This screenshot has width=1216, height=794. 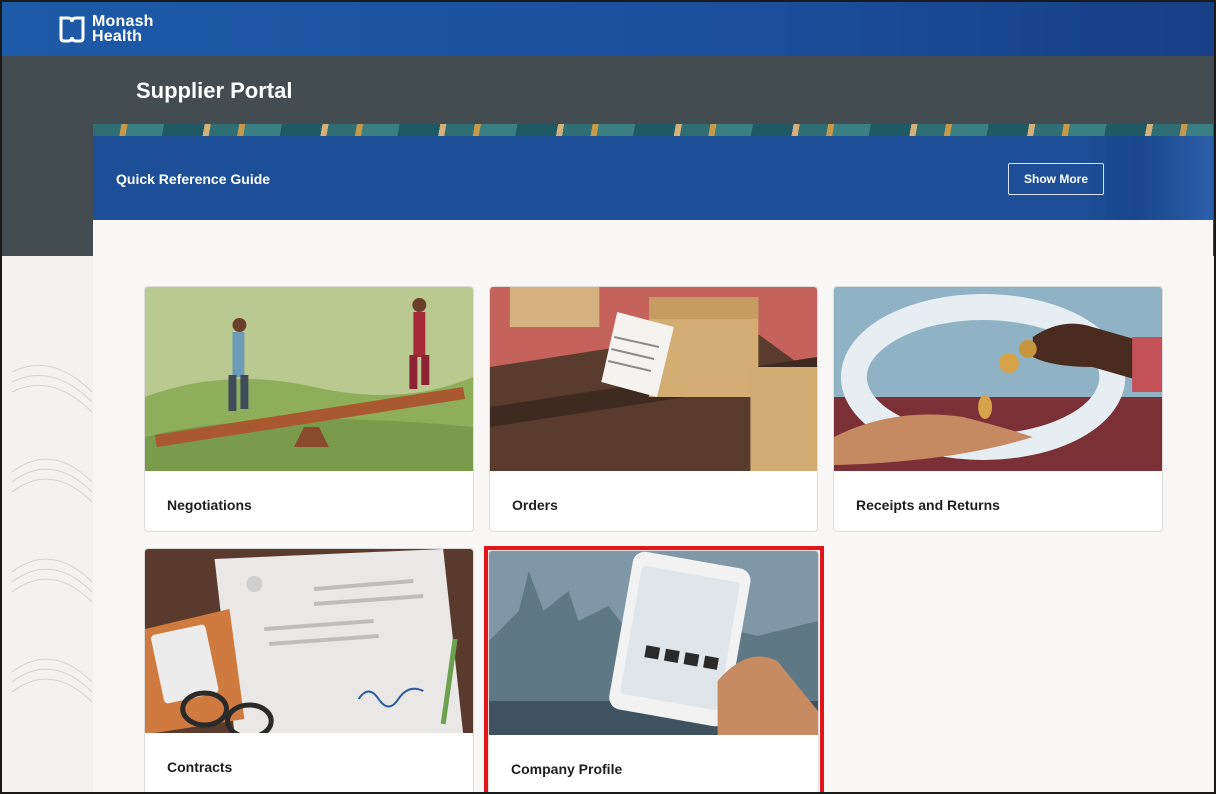 I want to click on decorative-pattern, so click(x=52, y=533).